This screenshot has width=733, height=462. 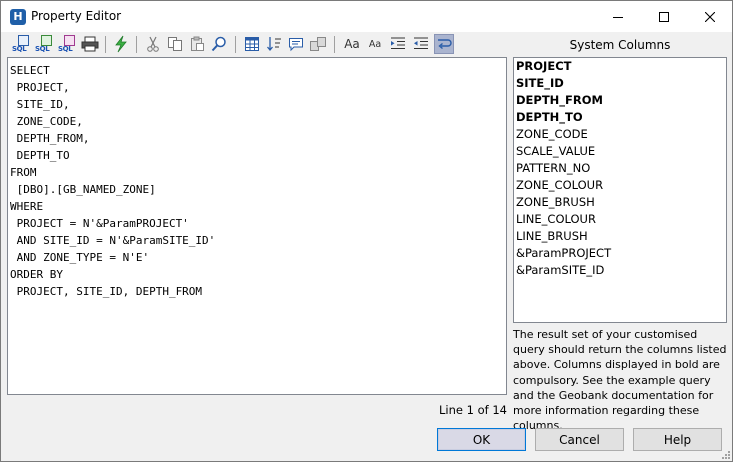 What do you see at coordinates (366, 16) in the screenshot?
I see `title-bar: H Property Editor` at bounding box center [366, 16].